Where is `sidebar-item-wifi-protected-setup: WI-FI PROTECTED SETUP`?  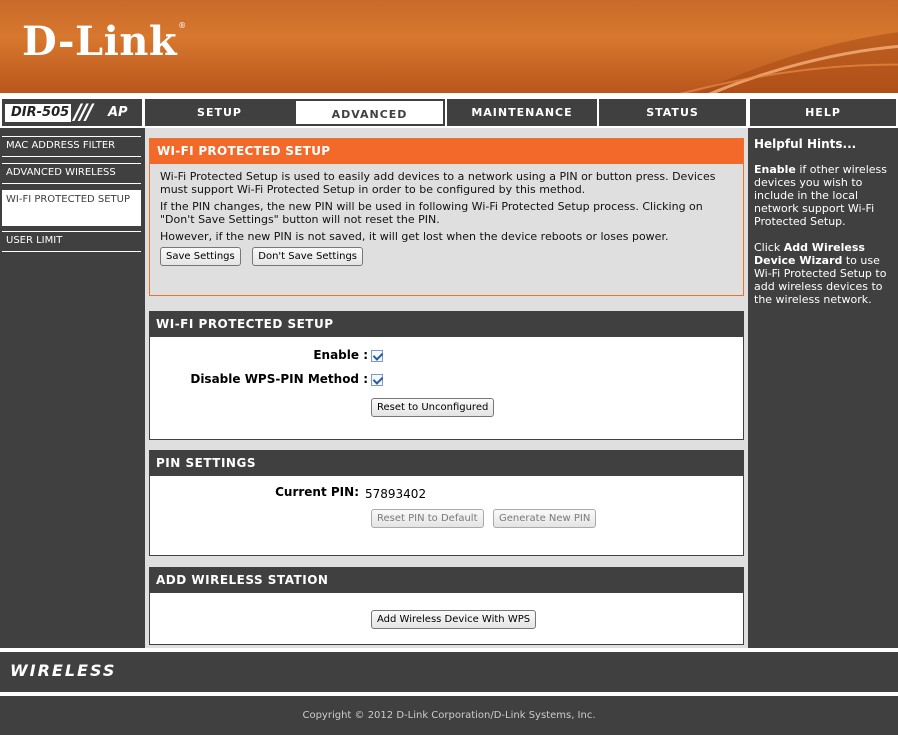 sidebar-item-wifi-protected-setup: WI-FI PROTECTED SETUP is located at coordinates (71, 208).